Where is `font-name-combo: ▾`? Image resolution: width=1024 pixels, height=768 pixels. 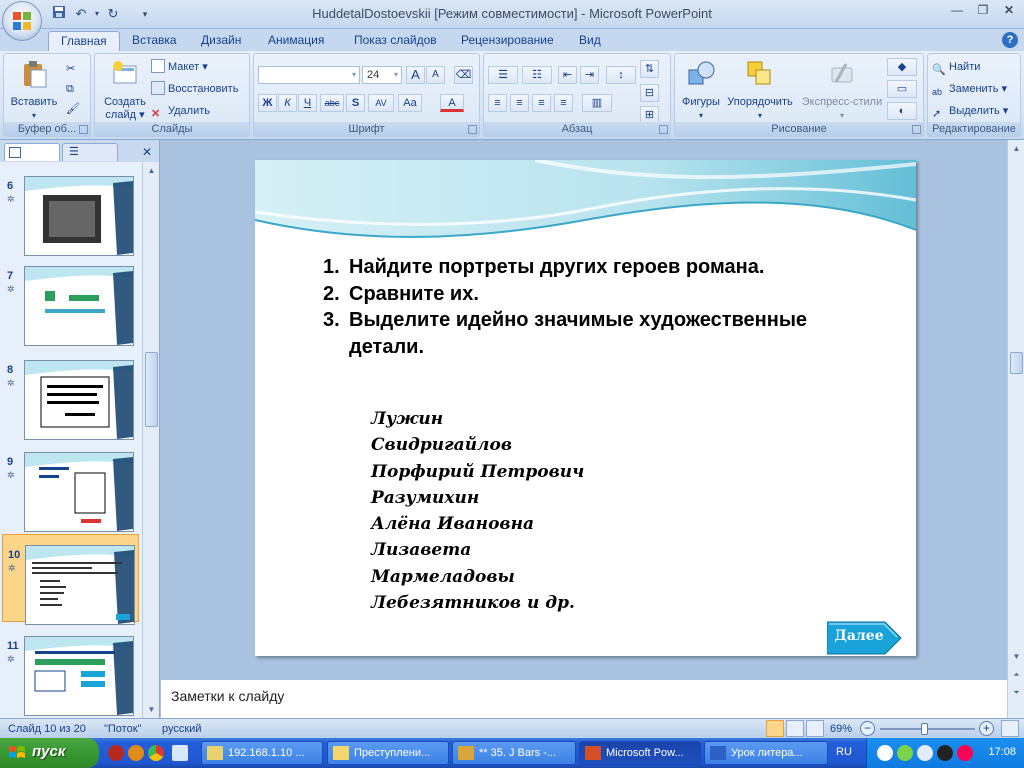 font-name-combo: ▾ is located at coordinates (309, 75).